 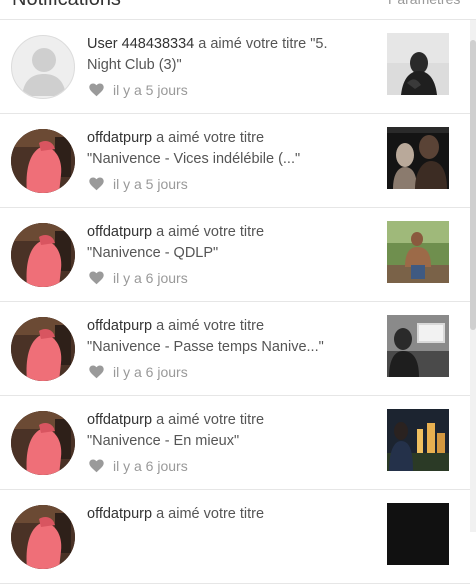 What do you see at coordinates (66, 5) in the screenshot?
I see `page-title: Notifications` at bounding box center [66, 5].